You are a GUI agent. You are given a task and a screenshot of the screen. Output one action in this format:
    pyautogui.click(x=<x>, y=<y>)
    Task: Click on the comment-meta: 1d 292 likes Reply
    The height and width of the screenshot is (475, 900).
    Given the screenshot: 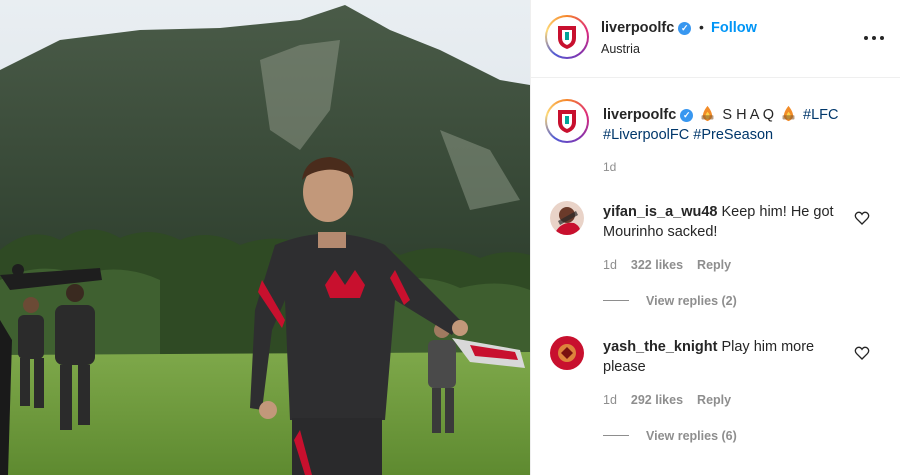 What is the action you would take?
    pyautogui.click(x=674, y=400)
    